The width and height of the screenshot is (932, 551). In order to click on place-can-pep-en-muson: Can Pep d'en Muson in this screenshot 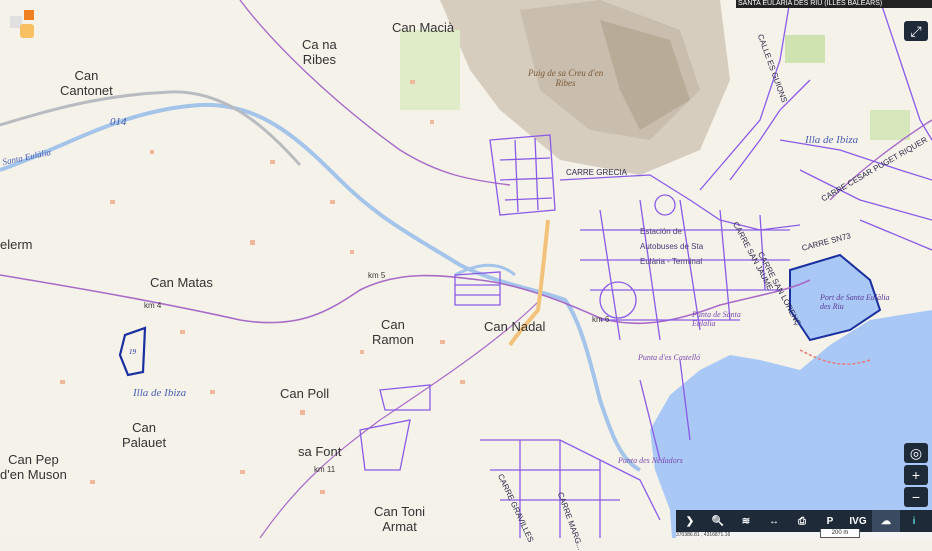, I will do `click(33, 467)`.